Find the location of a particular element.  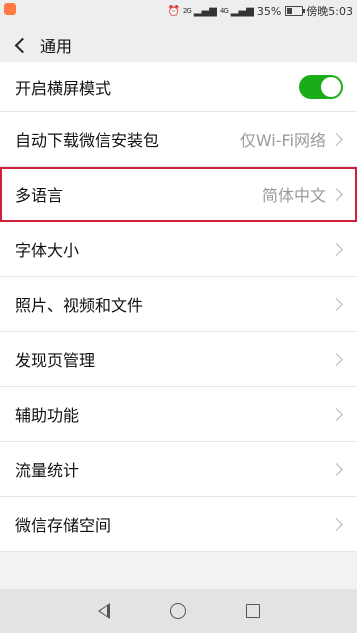

back-arrow-icon is located at coordinates (20, 45).